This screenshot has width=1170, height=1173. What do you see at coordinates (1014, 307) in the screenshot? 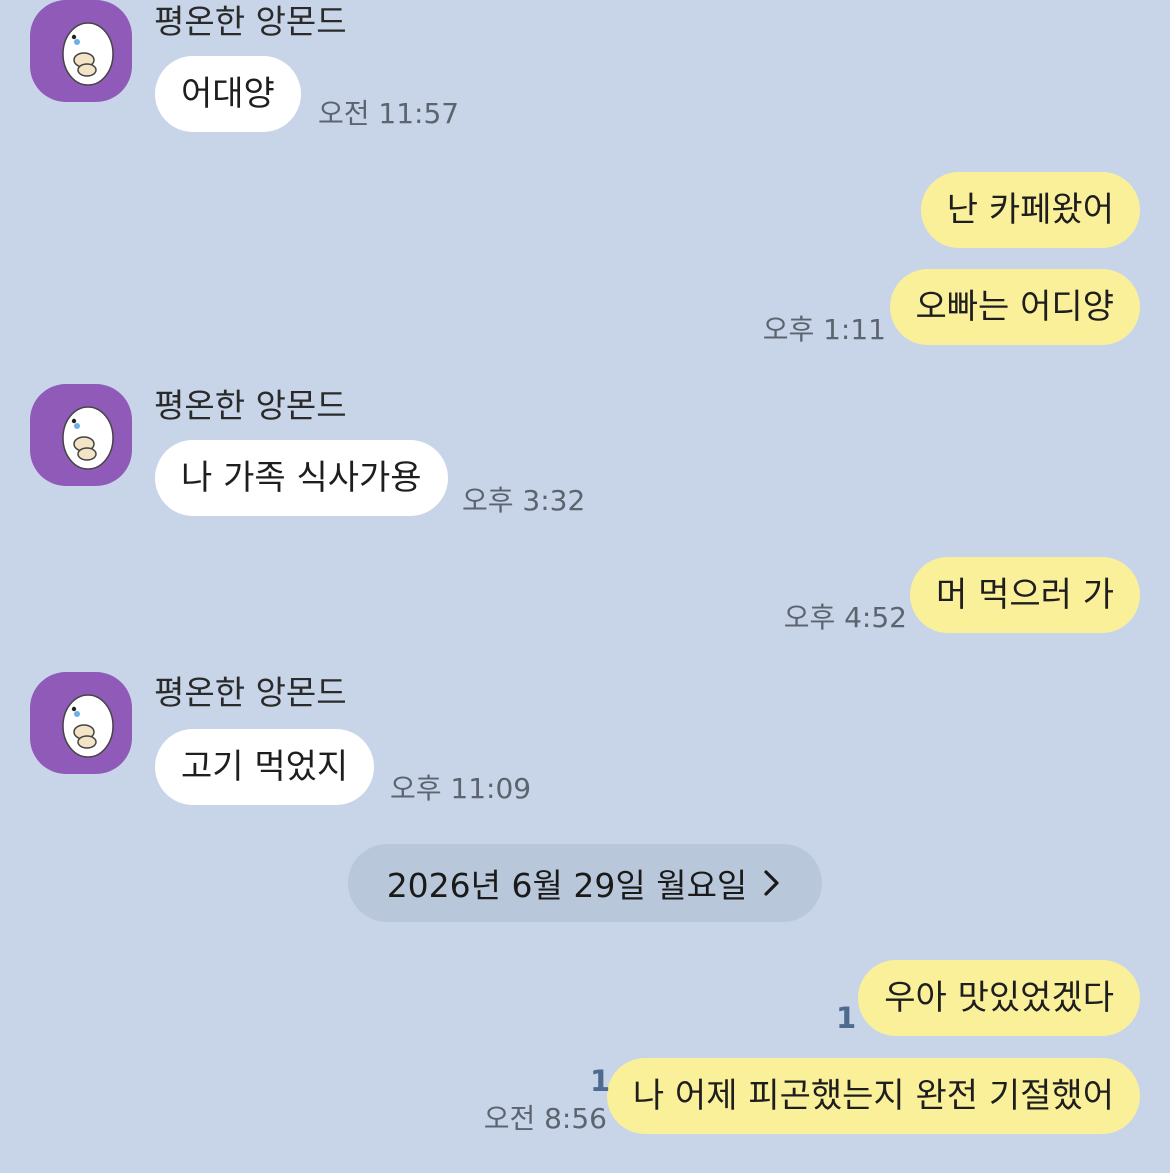
I see `message-bubble: 오빠는 어디양` at bounding box center [1014, 307].